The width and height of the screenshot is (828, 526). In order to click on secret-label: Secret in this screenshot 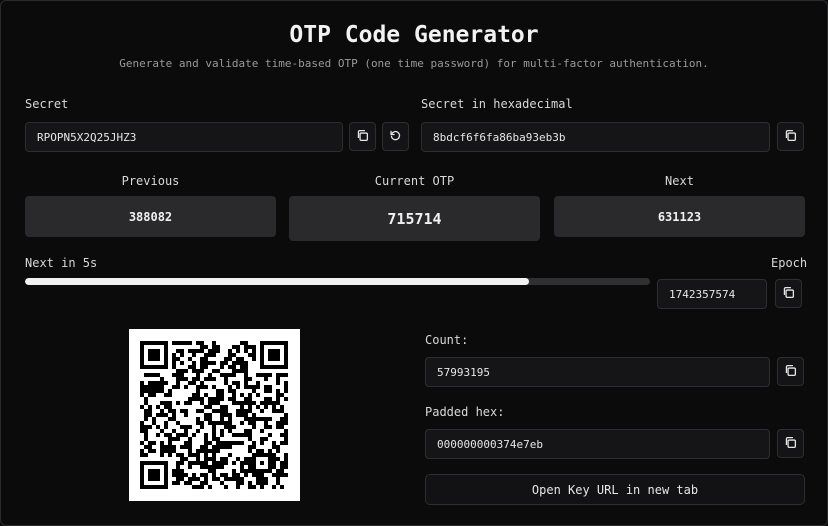, I will do `click(47, 104)`.